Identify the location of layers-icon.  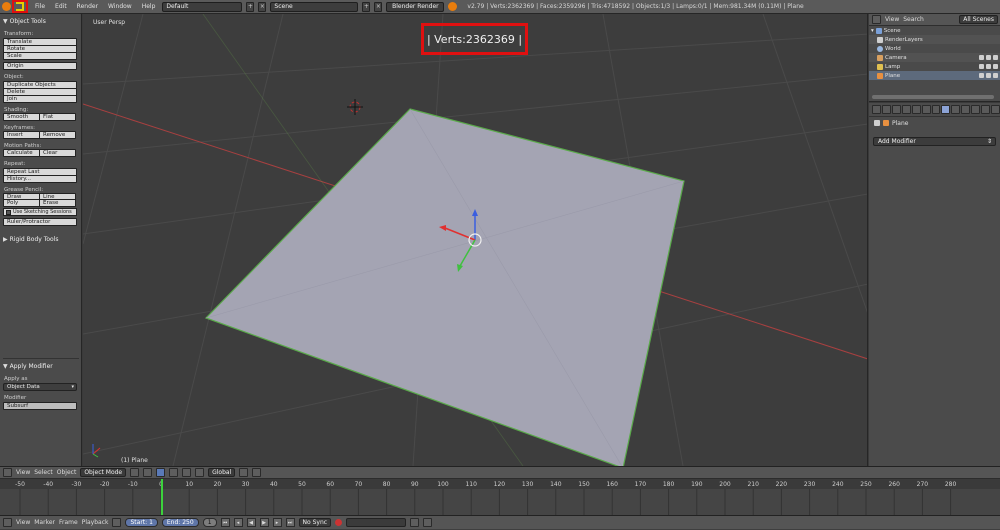
(244, 472).